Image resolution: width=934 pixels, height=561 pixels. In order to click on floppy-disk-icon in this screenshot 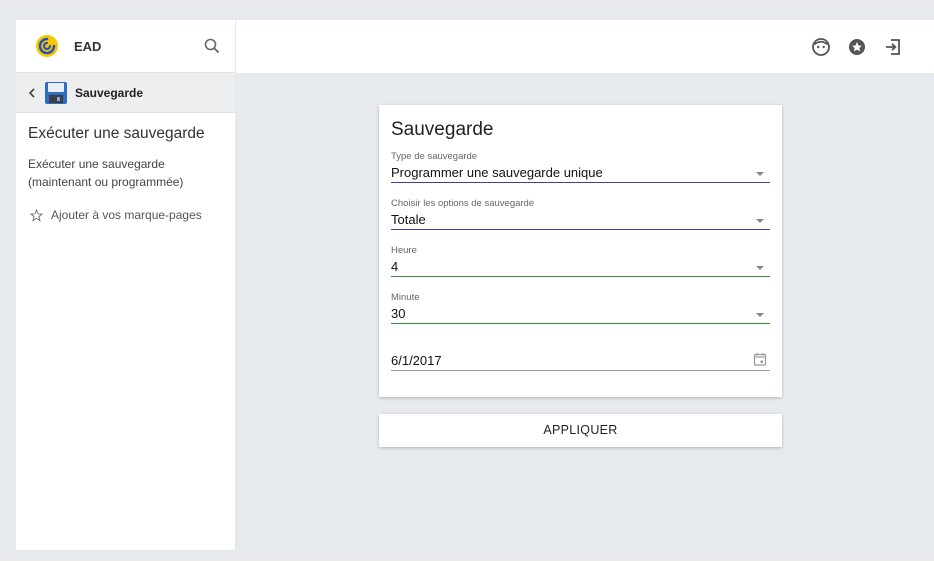, I will do `click(56, 92)`.